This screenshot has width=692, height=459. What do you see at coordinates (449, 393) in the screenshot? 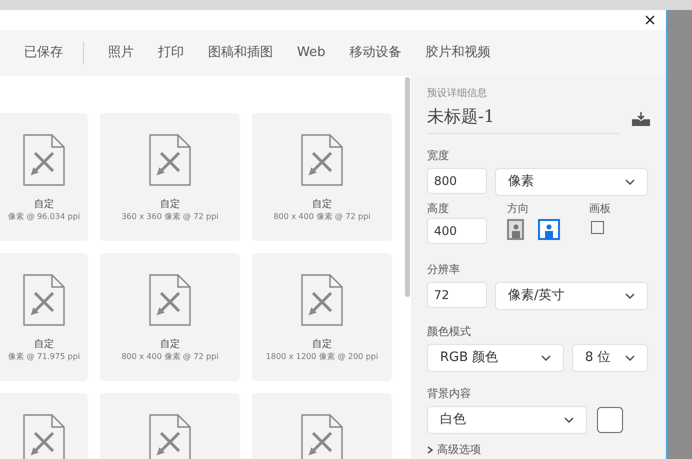
I see `field-label: 背景内容` at bounding box center [449, 393].